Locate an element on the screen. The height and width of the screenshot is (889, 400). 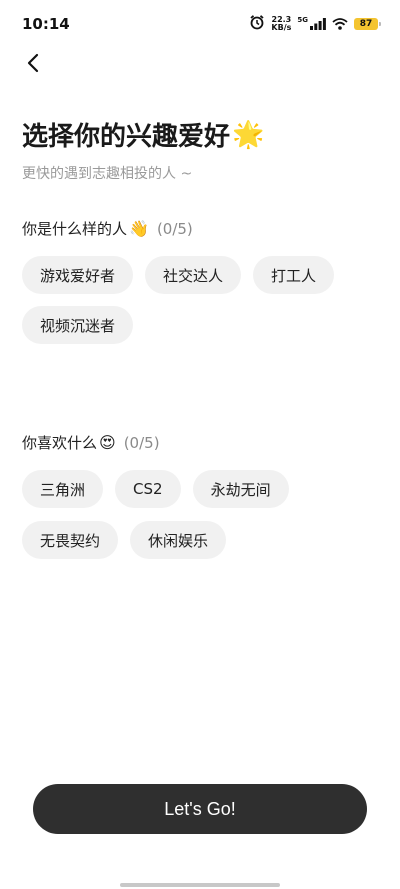
page-title-text: 选择你的兴趣爱好 is located at coordinates (126, 137).